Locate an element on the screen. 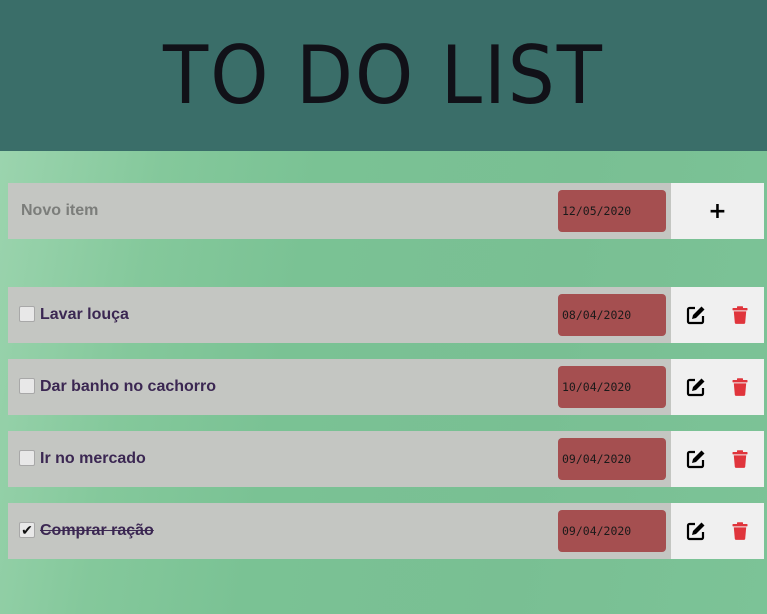 The width and height of the screenshot is (767, 614). add-item-button: + is located at coordinates (717, 211).